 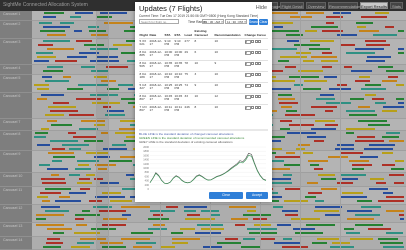 I want to click on time-to-input: 11 : 30 : PM ◷, so click(x=236, y=21).